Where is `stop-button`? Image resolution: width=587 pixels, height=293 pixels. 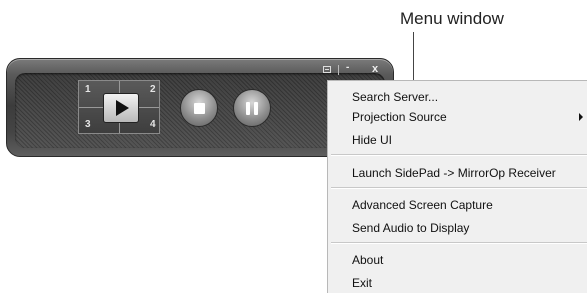 stop-button is located at coordinates (199, 108).